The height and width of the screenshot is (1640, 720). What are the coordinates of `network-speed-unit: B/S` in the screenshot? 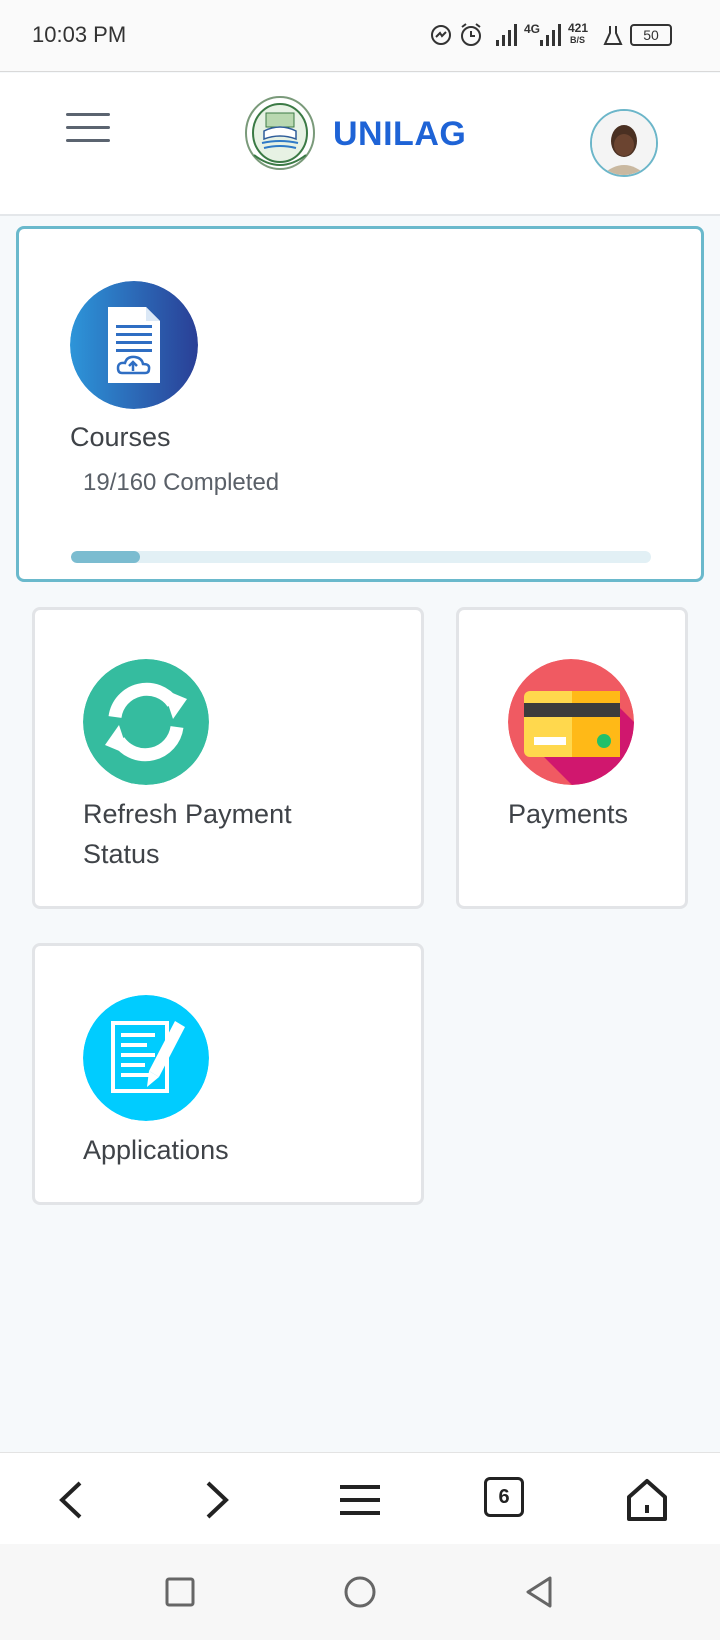 It's located at (578, 40).